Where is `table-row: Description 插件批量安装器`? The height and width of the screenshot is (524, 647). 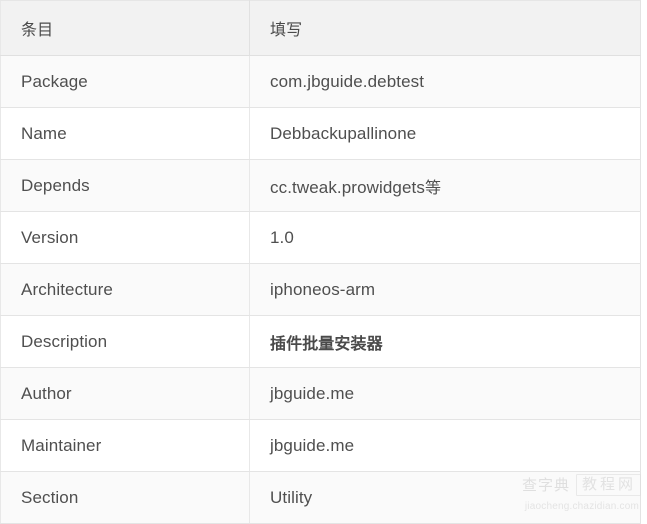 table-row: Description 插件批量安装器 is located at coordinates (320, 341).